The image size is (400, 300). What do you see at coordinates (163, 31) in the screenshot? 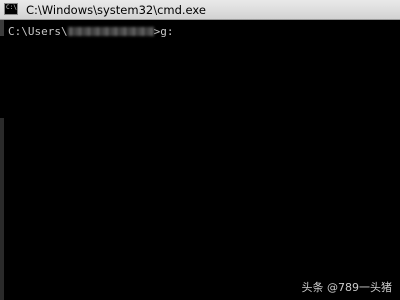
I see `prompt-command: >g:` at bounding box center [163, 31].